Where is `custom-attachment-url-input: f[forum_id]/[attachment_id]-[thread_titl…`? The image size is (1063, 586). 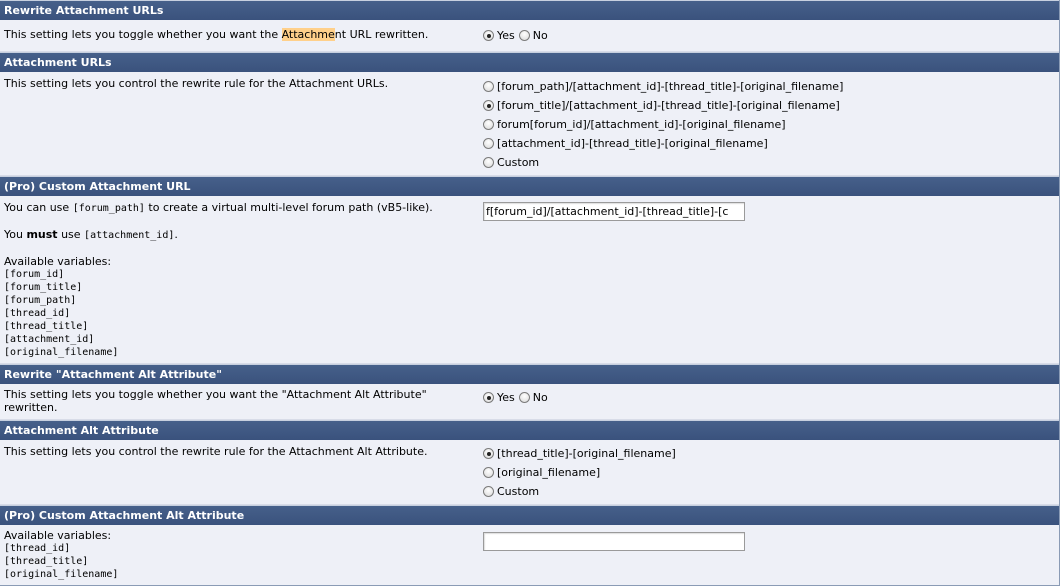 custom-attachment-url-input: f[forum_id]/[attachment_id]-[thread_titl… is located at coordinates (614, 211).